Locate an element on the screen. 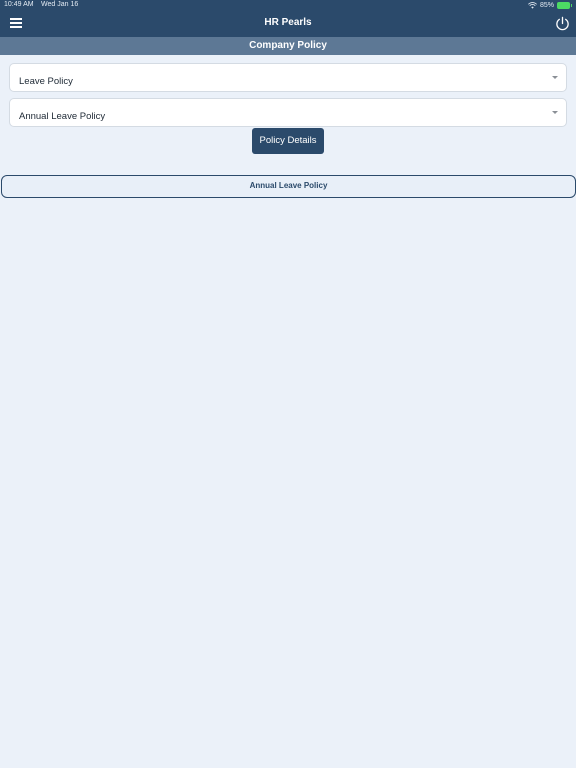  dropdown-selected-value: Leave Policy is located at coordinates (46, 81).